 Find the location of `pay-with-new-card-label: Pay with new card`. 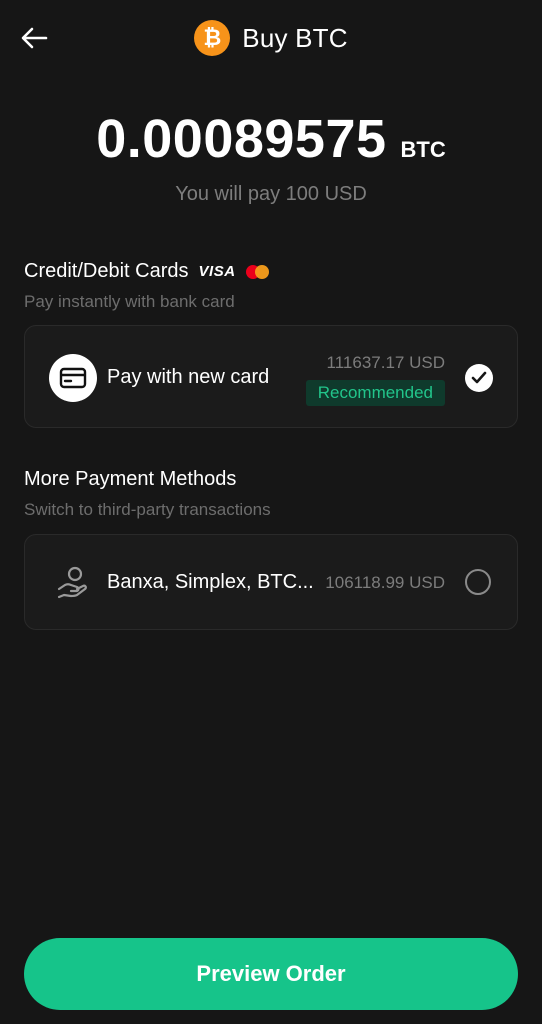

pay-with-new-card-label: Pay with new card is located at coordinates (188, 377).